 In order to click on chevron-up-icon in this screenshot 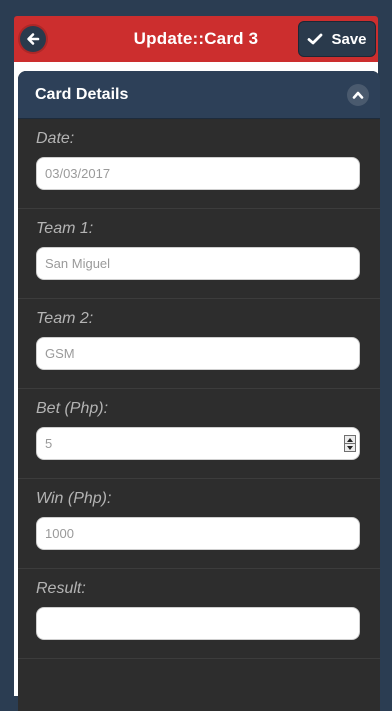, I will do `click(358, 95)`.